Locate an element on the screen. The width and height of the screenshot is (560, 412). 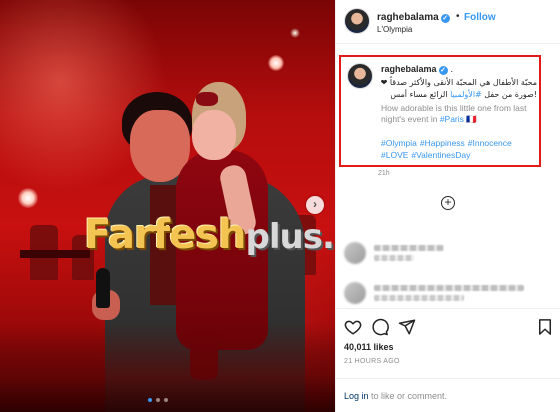
load-more-comments-button: + is located at coordinates (448, 203).